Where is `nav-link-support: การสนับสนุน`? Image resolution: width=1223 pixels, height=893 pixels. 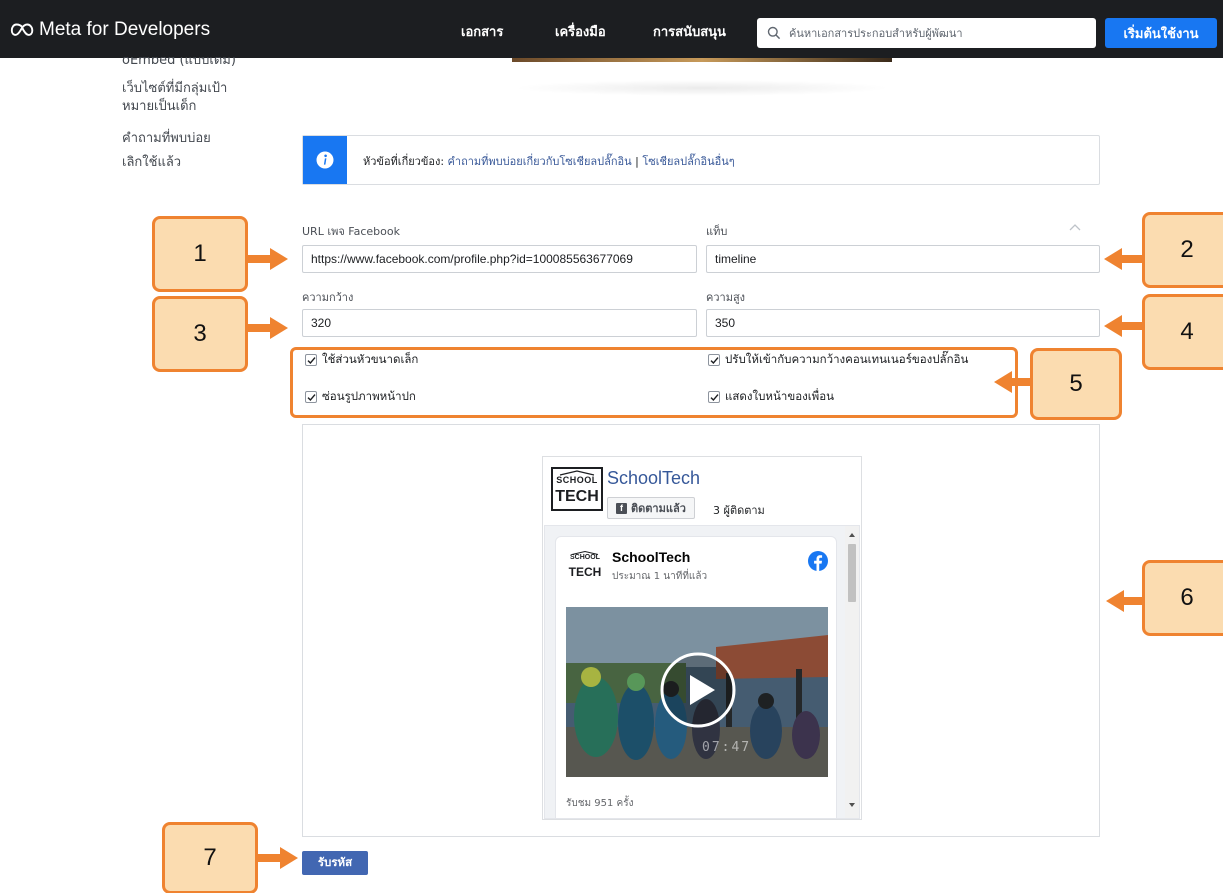 nav-link-support: การสนับสนุน is located at coordinates (689, 31).